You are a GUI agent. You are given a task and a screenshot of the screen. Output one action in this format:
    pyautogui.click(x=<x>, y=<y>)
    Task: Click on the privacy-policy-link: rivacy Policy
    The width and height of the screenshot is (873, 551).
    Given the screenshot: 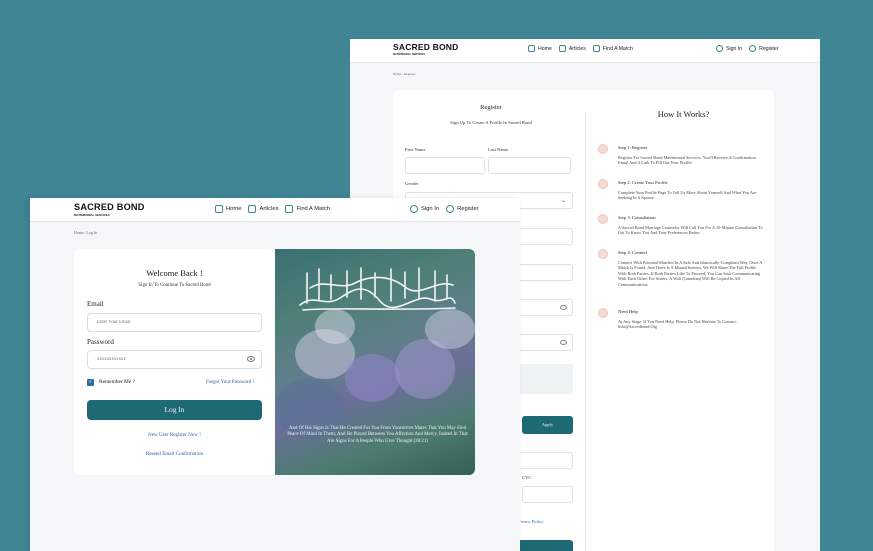 What is the action you would take?
    pyautogui.click(x=531, y=521)
    